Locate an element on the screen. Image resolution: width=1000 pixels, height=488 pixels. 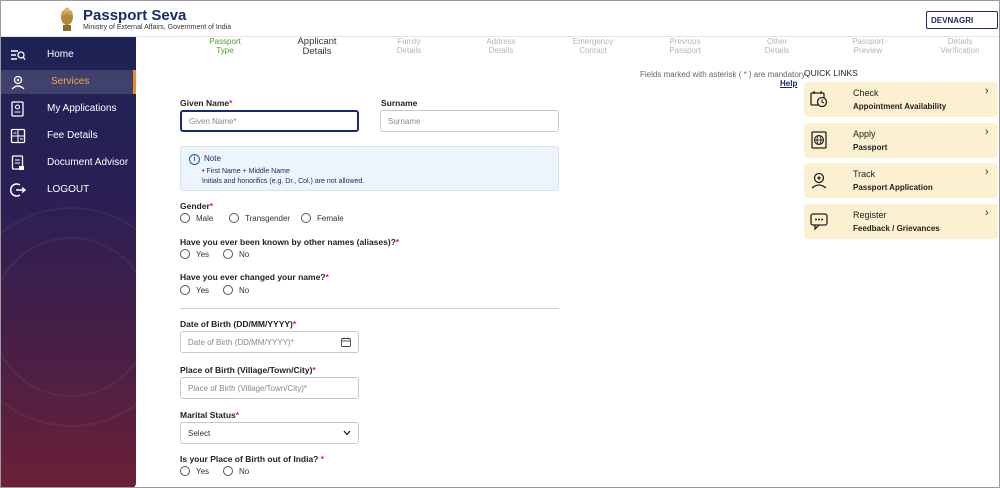
pob-outside-no-radio: No is located at coordinates (236, 471).